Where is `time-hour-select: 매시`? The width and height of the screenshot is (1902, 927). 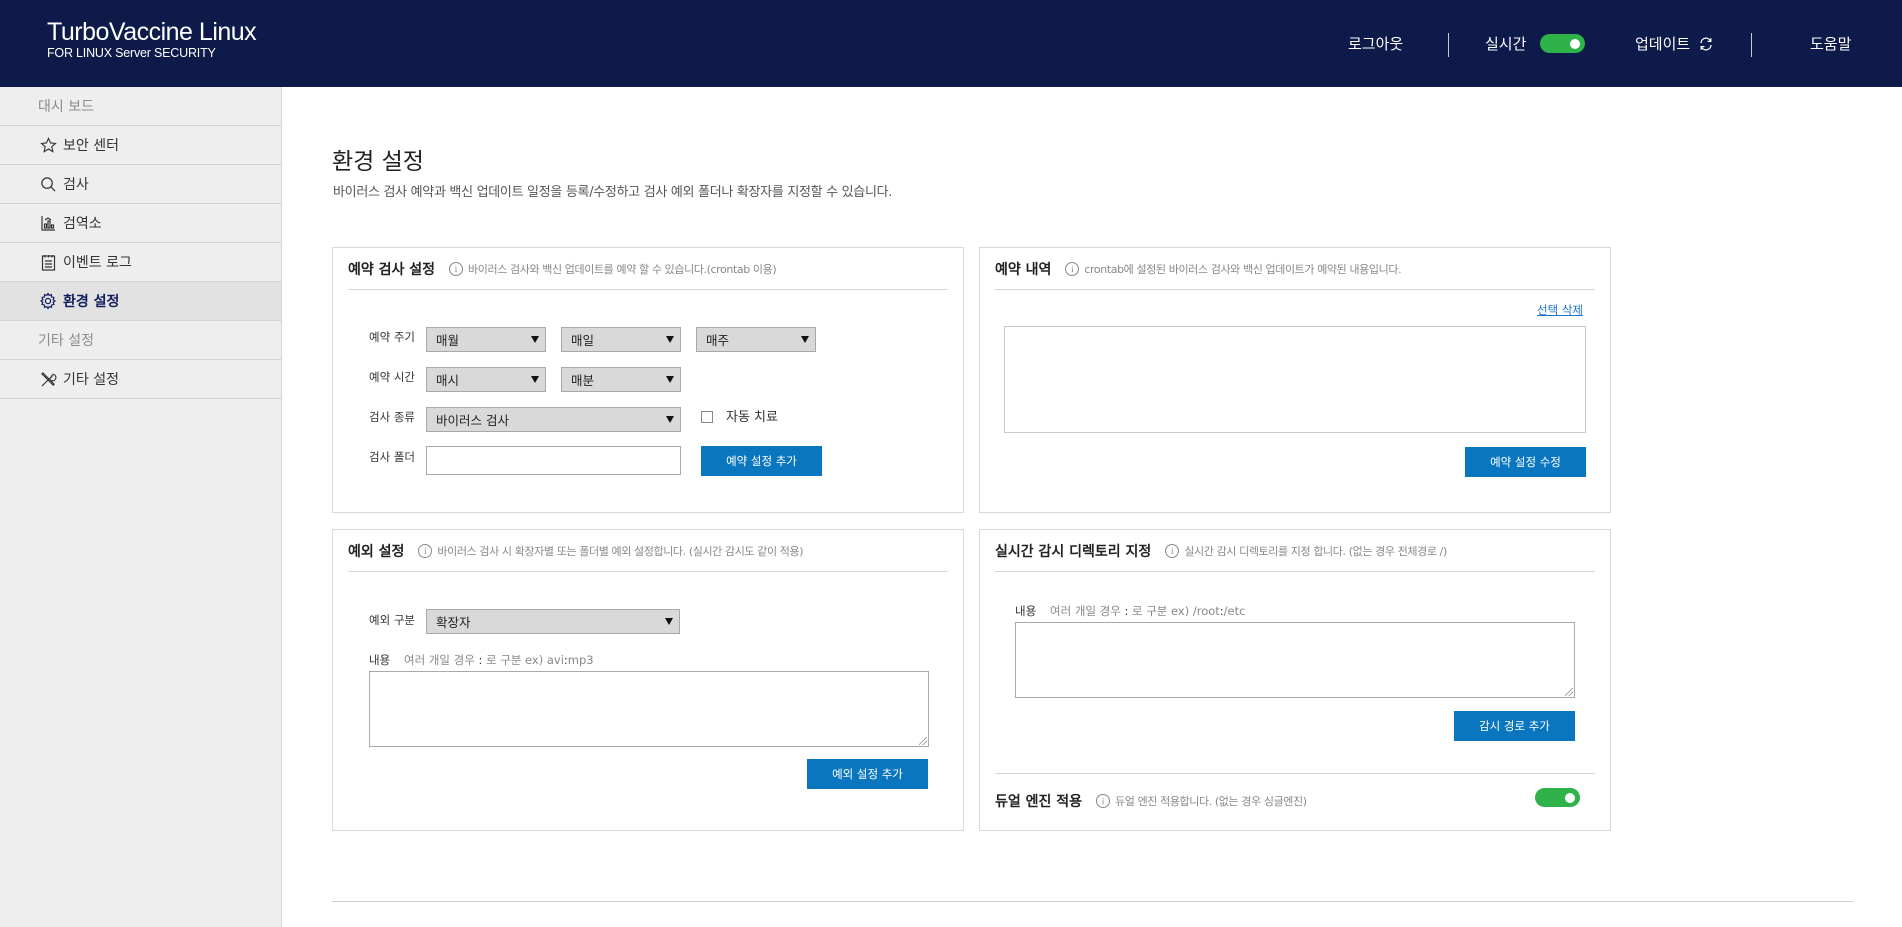
time-hour-select: 매시 is located at coordinates (486, 379).